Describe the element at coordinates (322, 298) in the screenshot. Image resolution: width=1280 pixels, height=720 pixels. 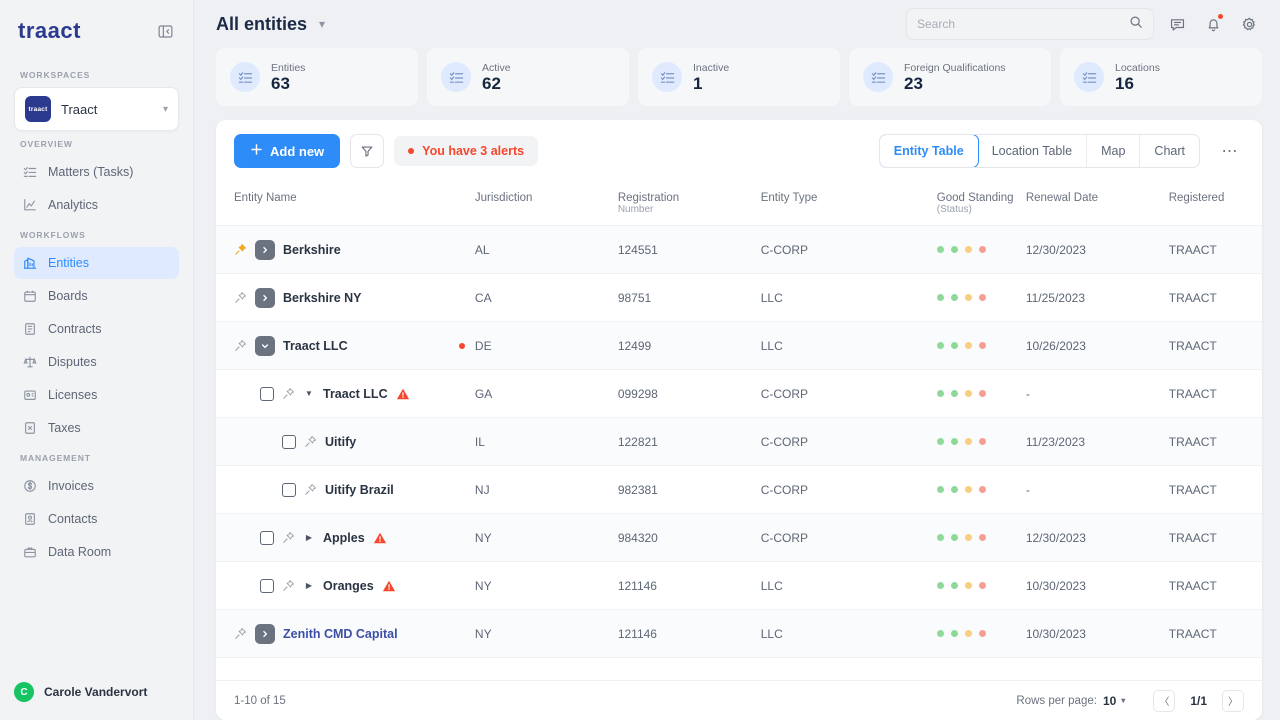
I see `entity-name: Berkshire NY` at that location.